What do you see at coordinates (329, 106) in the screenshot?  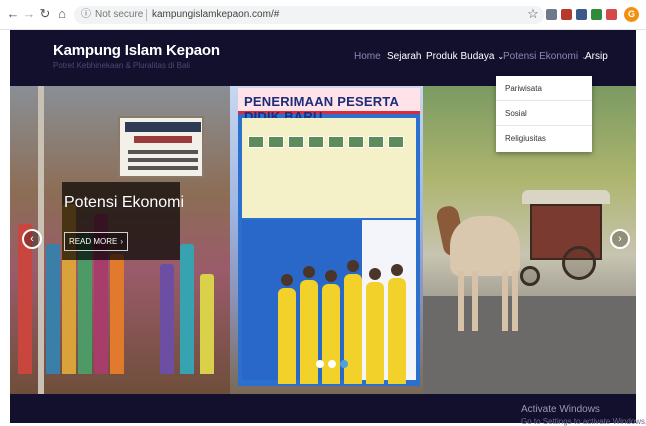 I see `banner-headline: PENERIMAAN PESERTA DIDIK BARU` at bounding box center [329, 106].